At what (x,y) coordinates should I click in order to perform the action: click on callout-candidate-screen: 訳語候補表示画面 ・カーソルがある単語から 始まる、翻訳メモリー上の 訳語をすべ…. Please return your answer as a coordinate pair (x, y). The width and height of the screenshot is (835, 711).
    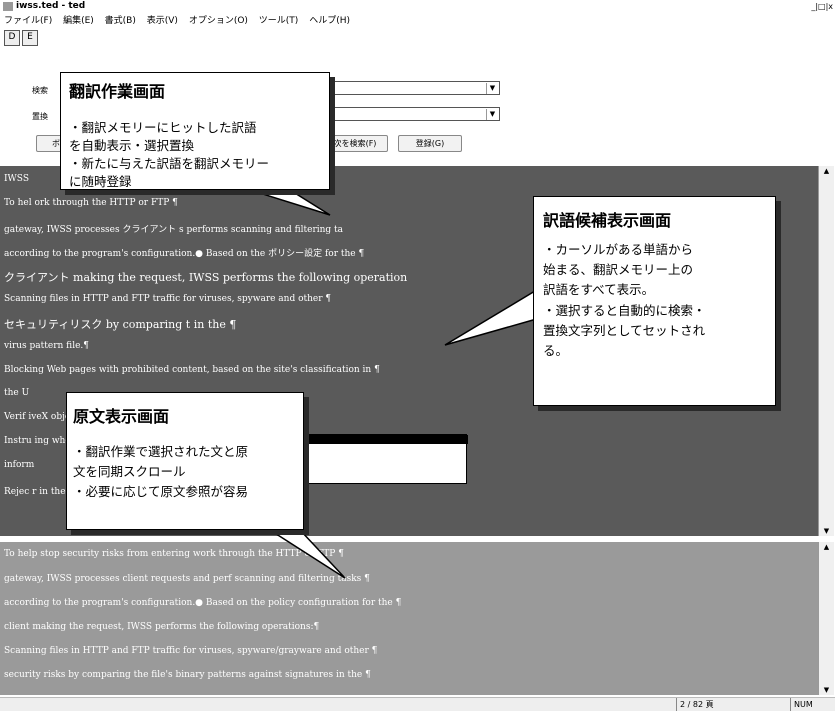
    Looking at the image, I should click on (654, 301).